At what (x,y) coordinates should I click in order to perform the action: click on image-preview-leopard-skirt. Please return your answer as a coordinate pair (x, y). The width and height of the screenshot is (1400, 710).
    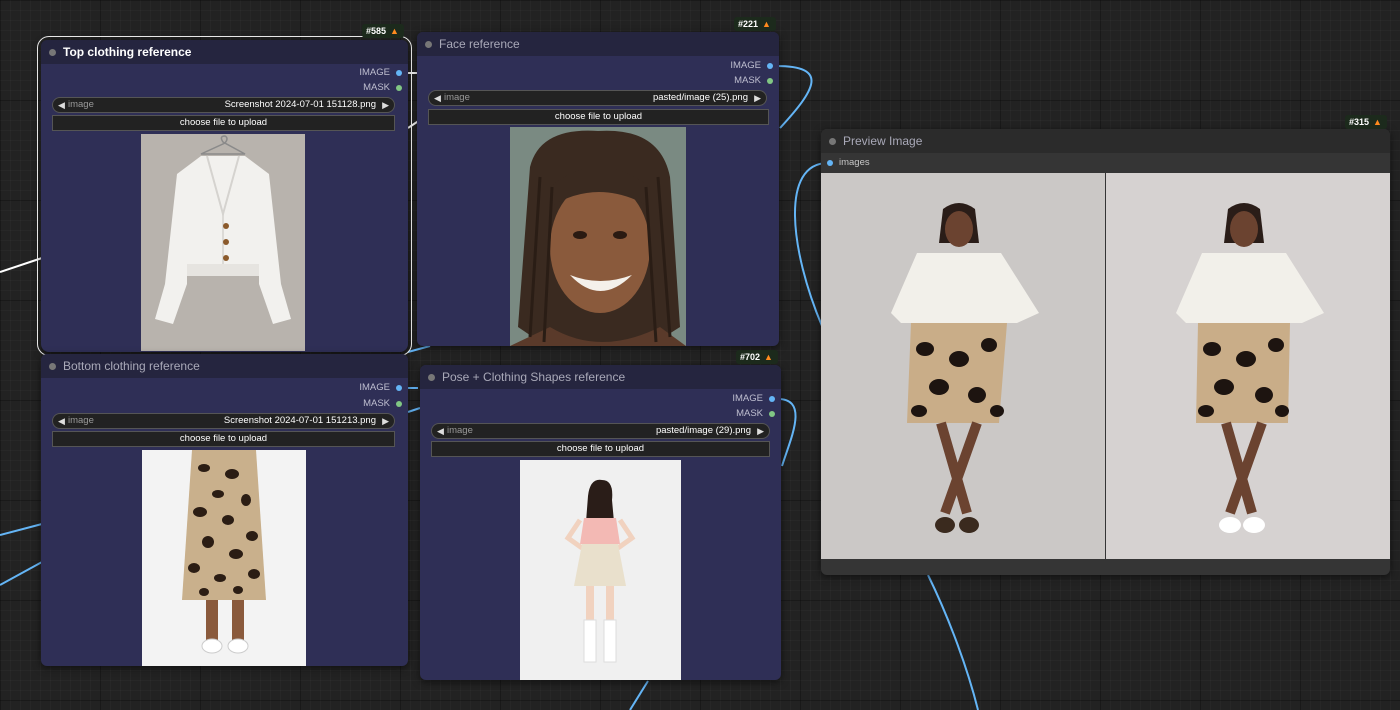
    Looking at the image, I should click on (224, 558).